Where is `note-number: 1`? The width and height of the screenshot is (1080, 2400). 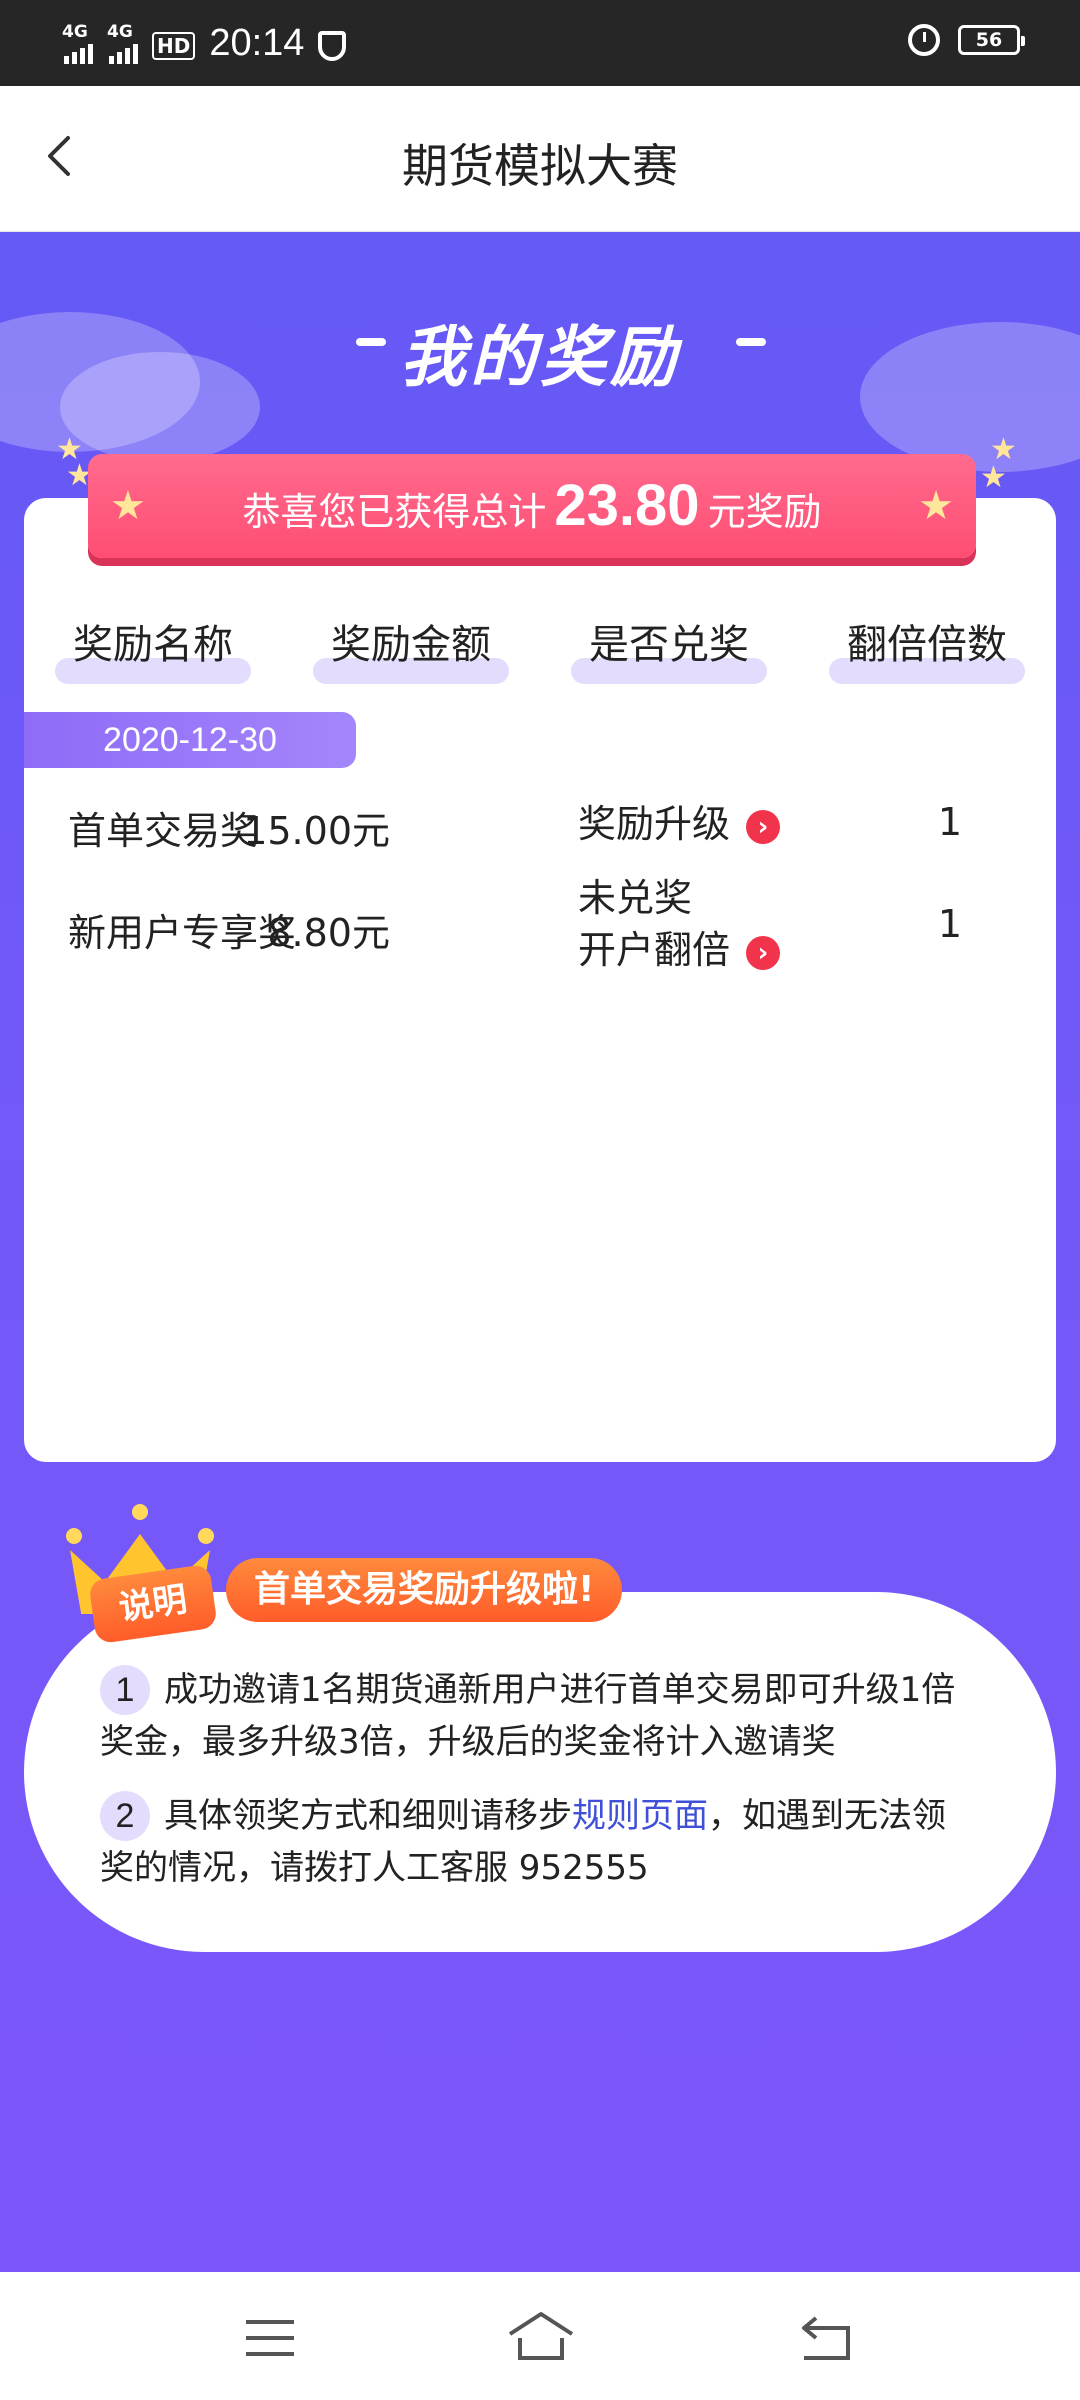 note-number: 1 is located at coordinates (125, 1690).